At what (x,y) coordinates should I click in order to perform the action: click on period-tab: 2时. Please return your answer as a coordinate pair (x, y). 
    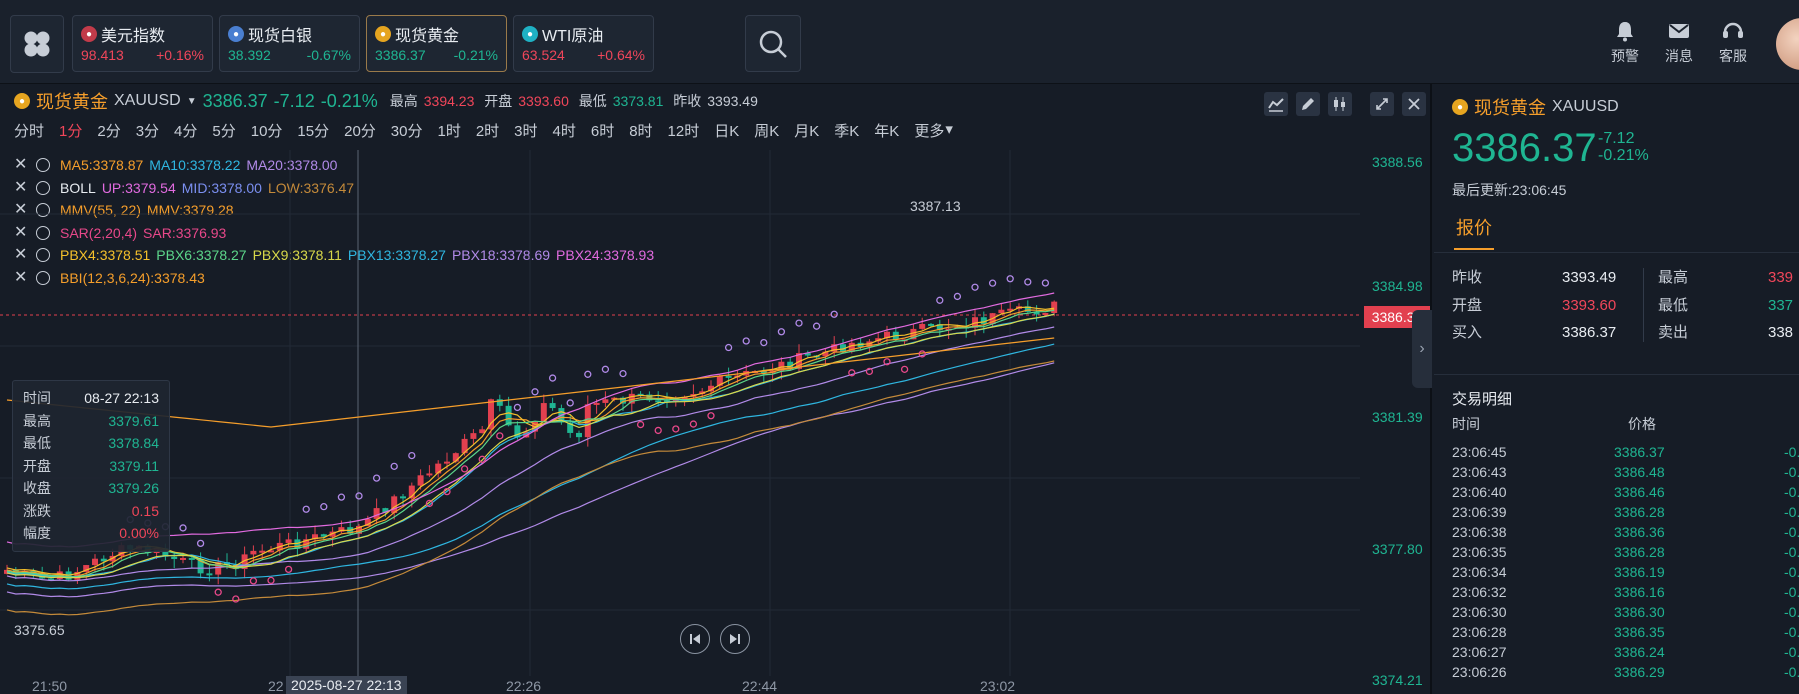
    Looking at the image, I should click on (487, 130).